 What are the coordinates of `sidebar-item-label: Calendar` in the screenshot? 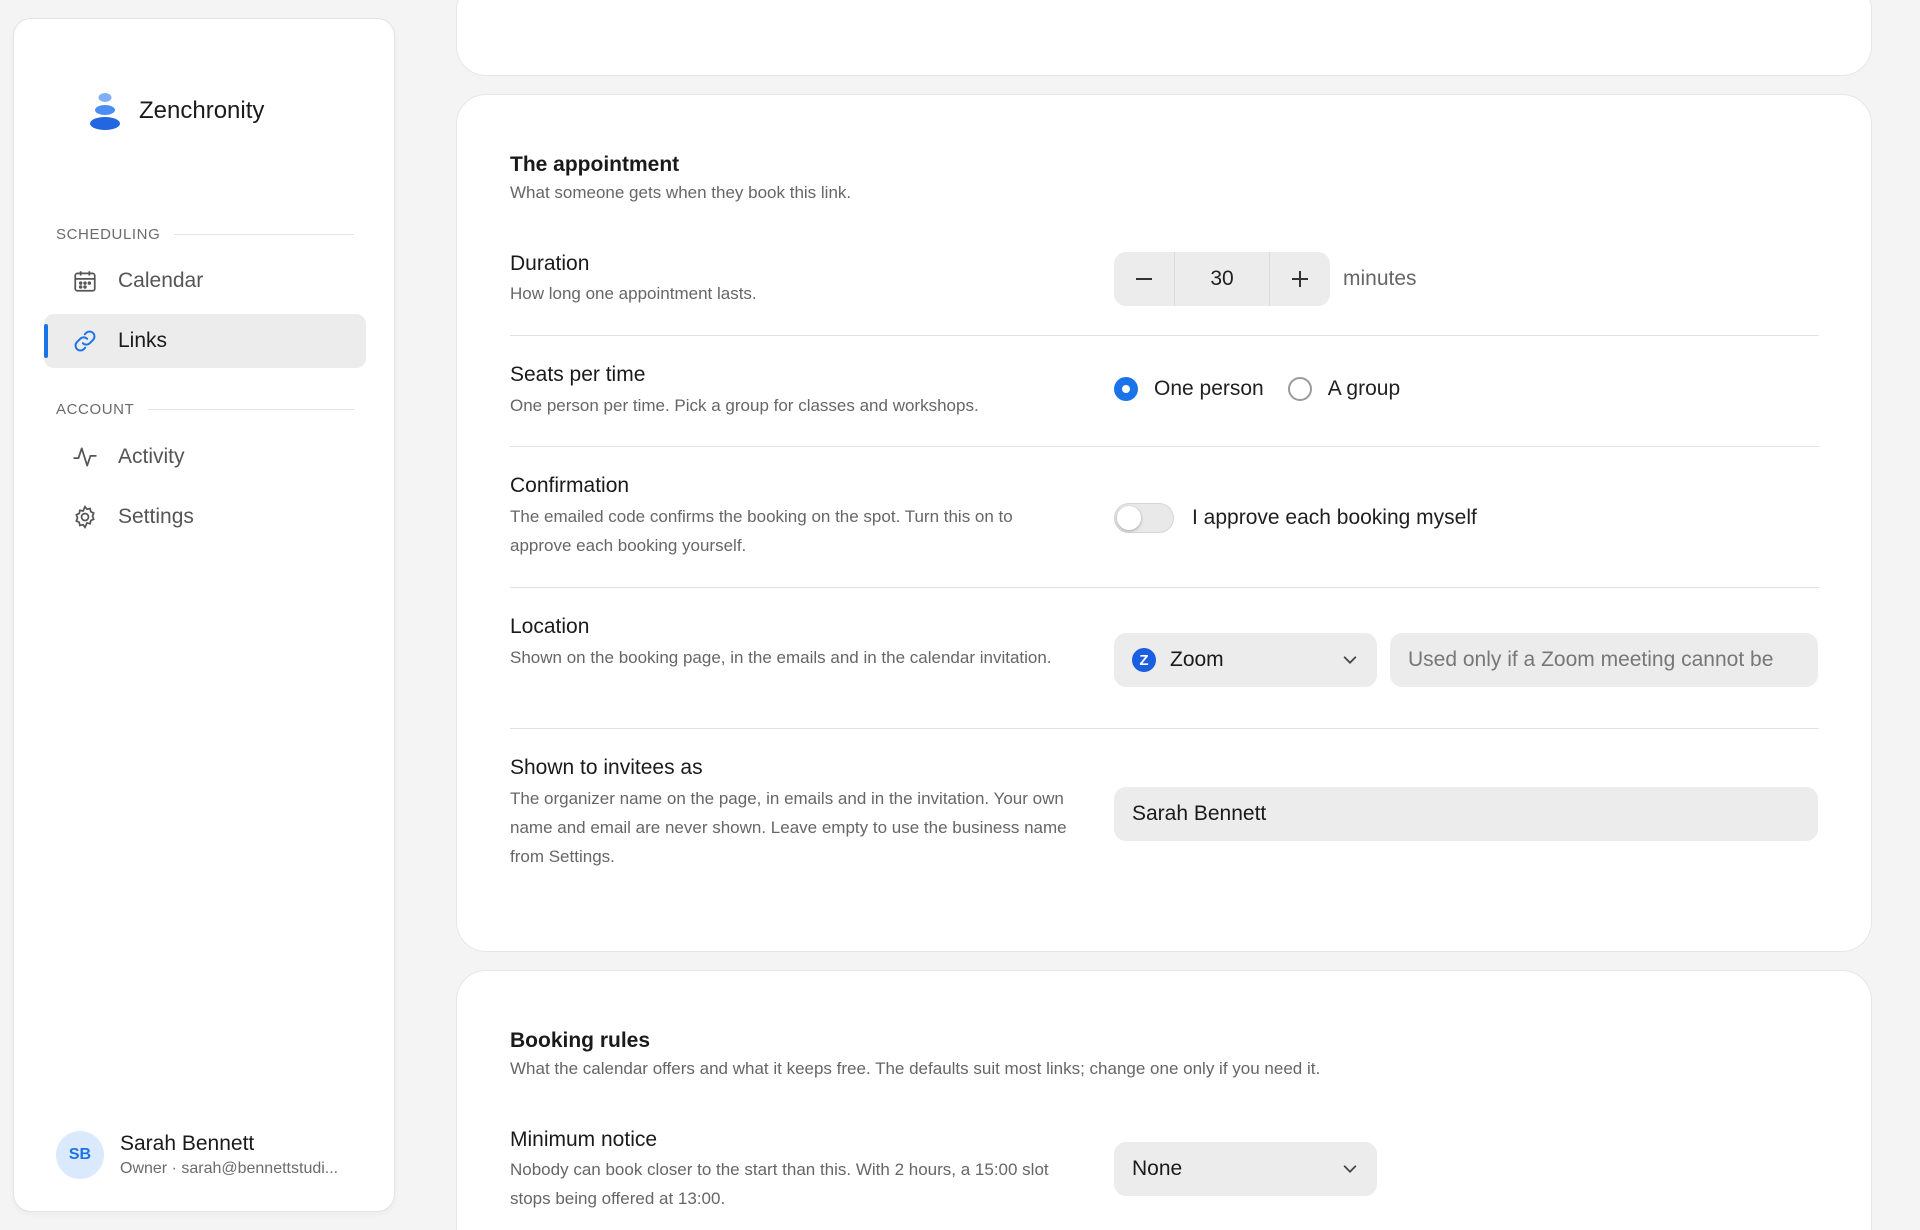 It's located at (161, 280).